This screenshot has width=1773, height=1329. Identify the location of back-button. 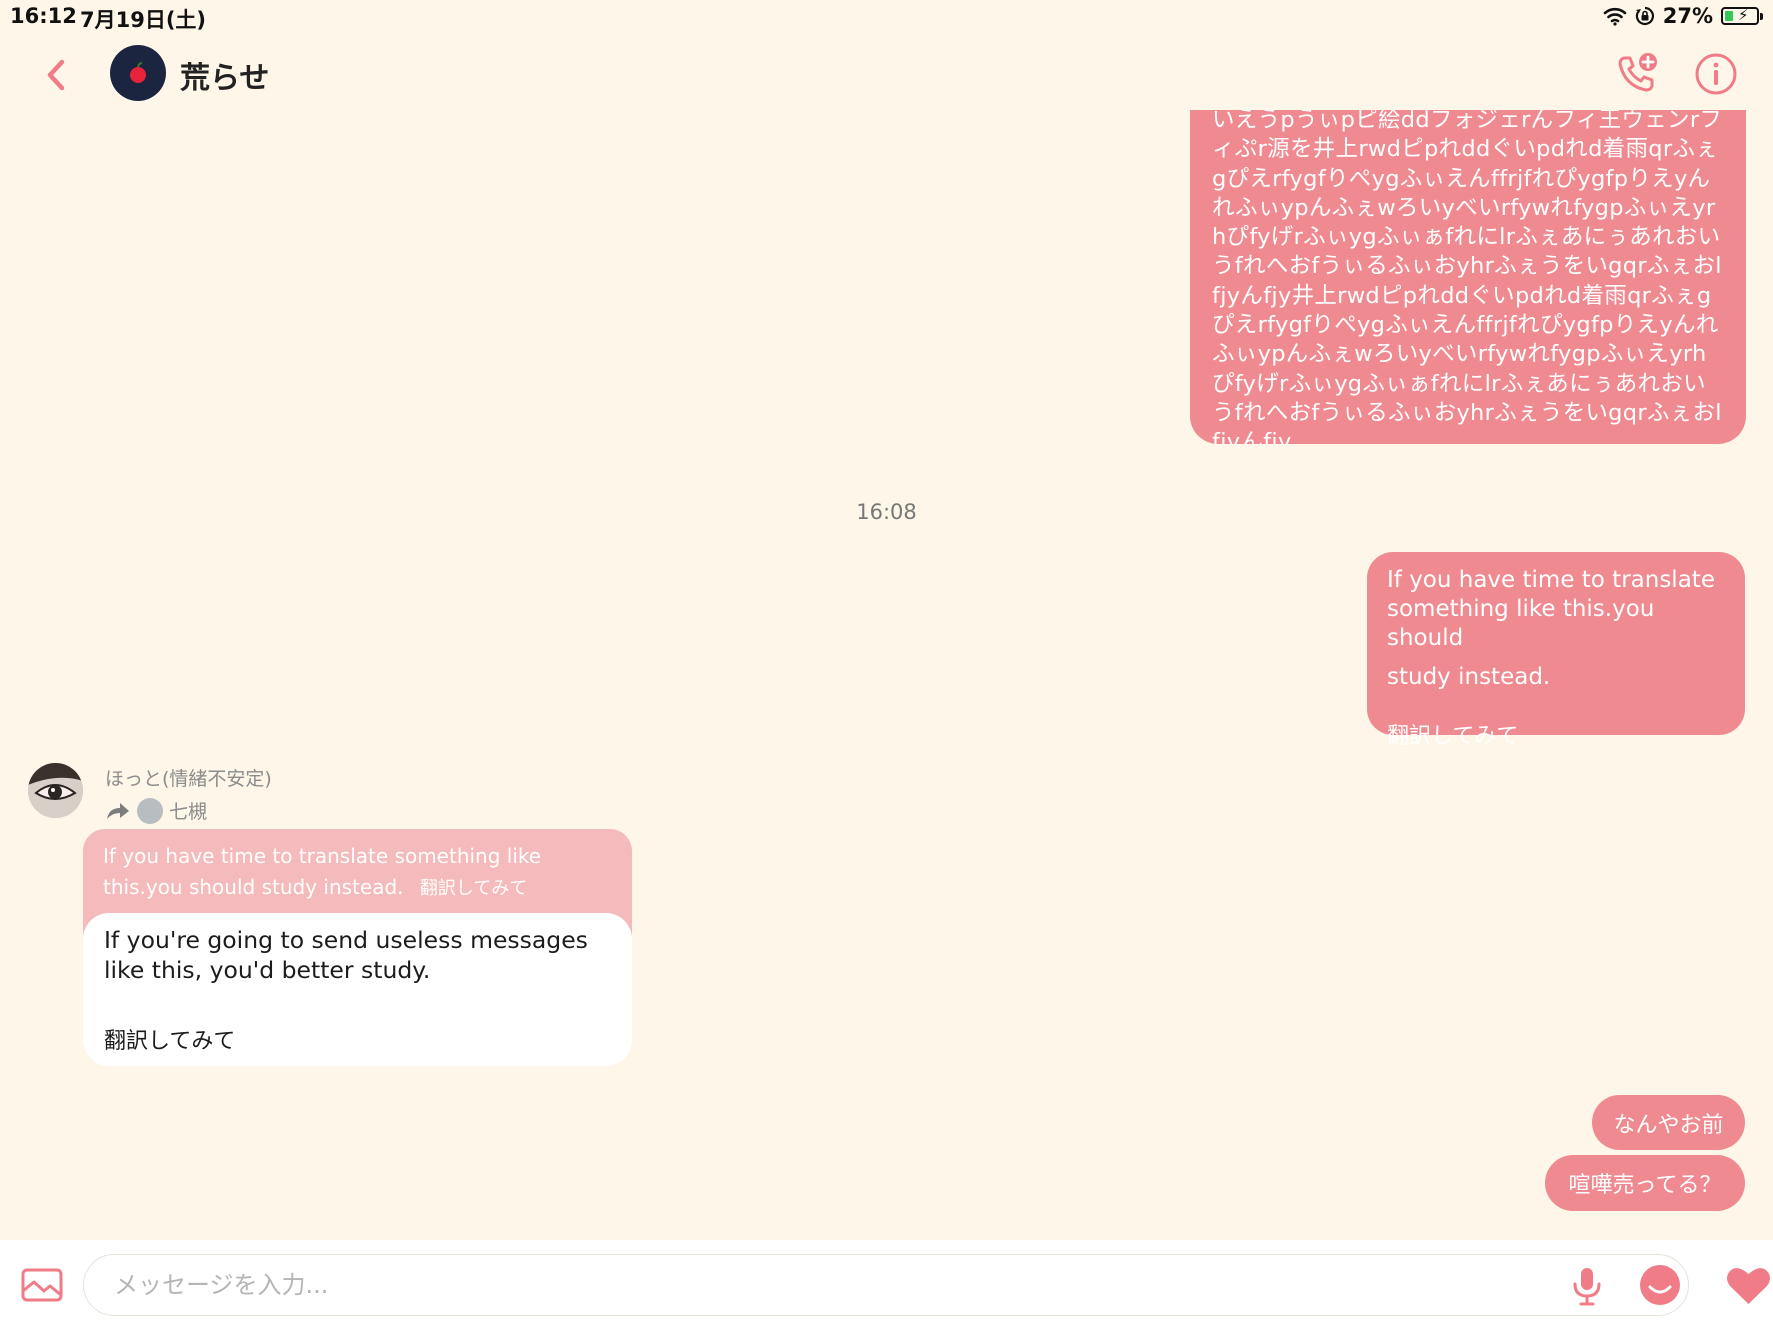
(55, 75).